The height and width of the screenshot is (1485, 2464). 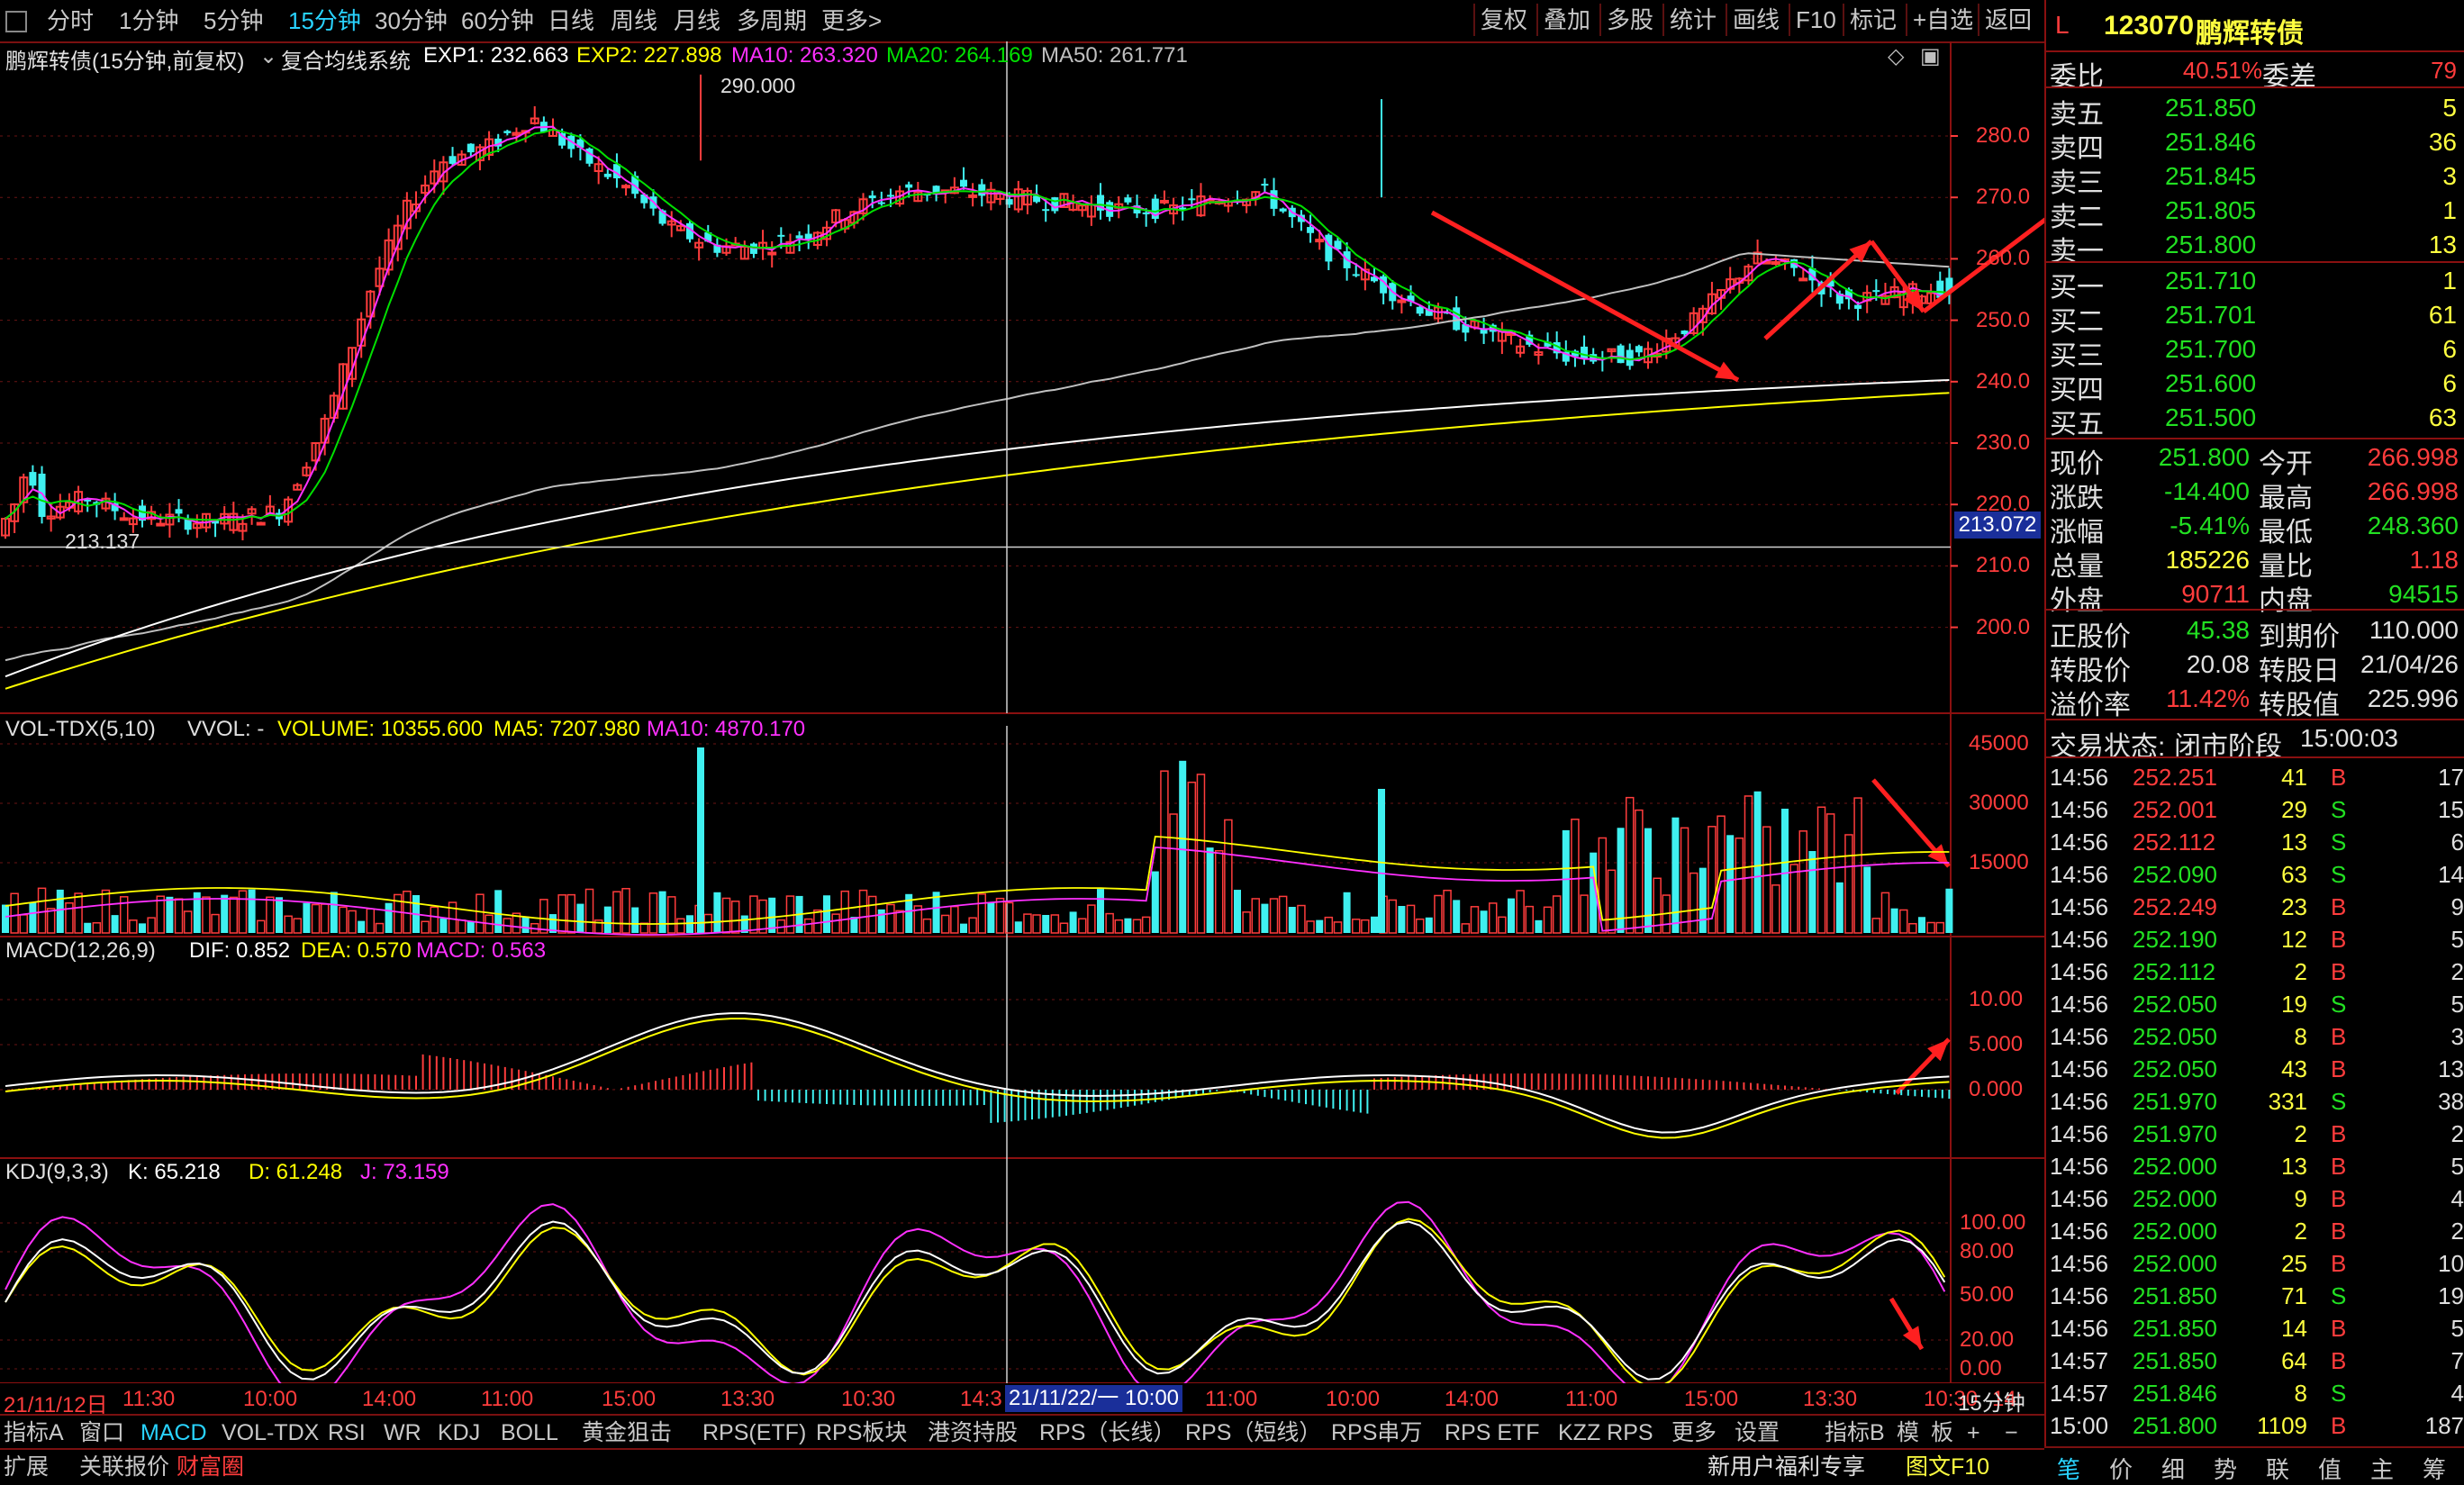 I want to click on order-book-row: 卖二 251.805 1, so click(x=2255, y=212).